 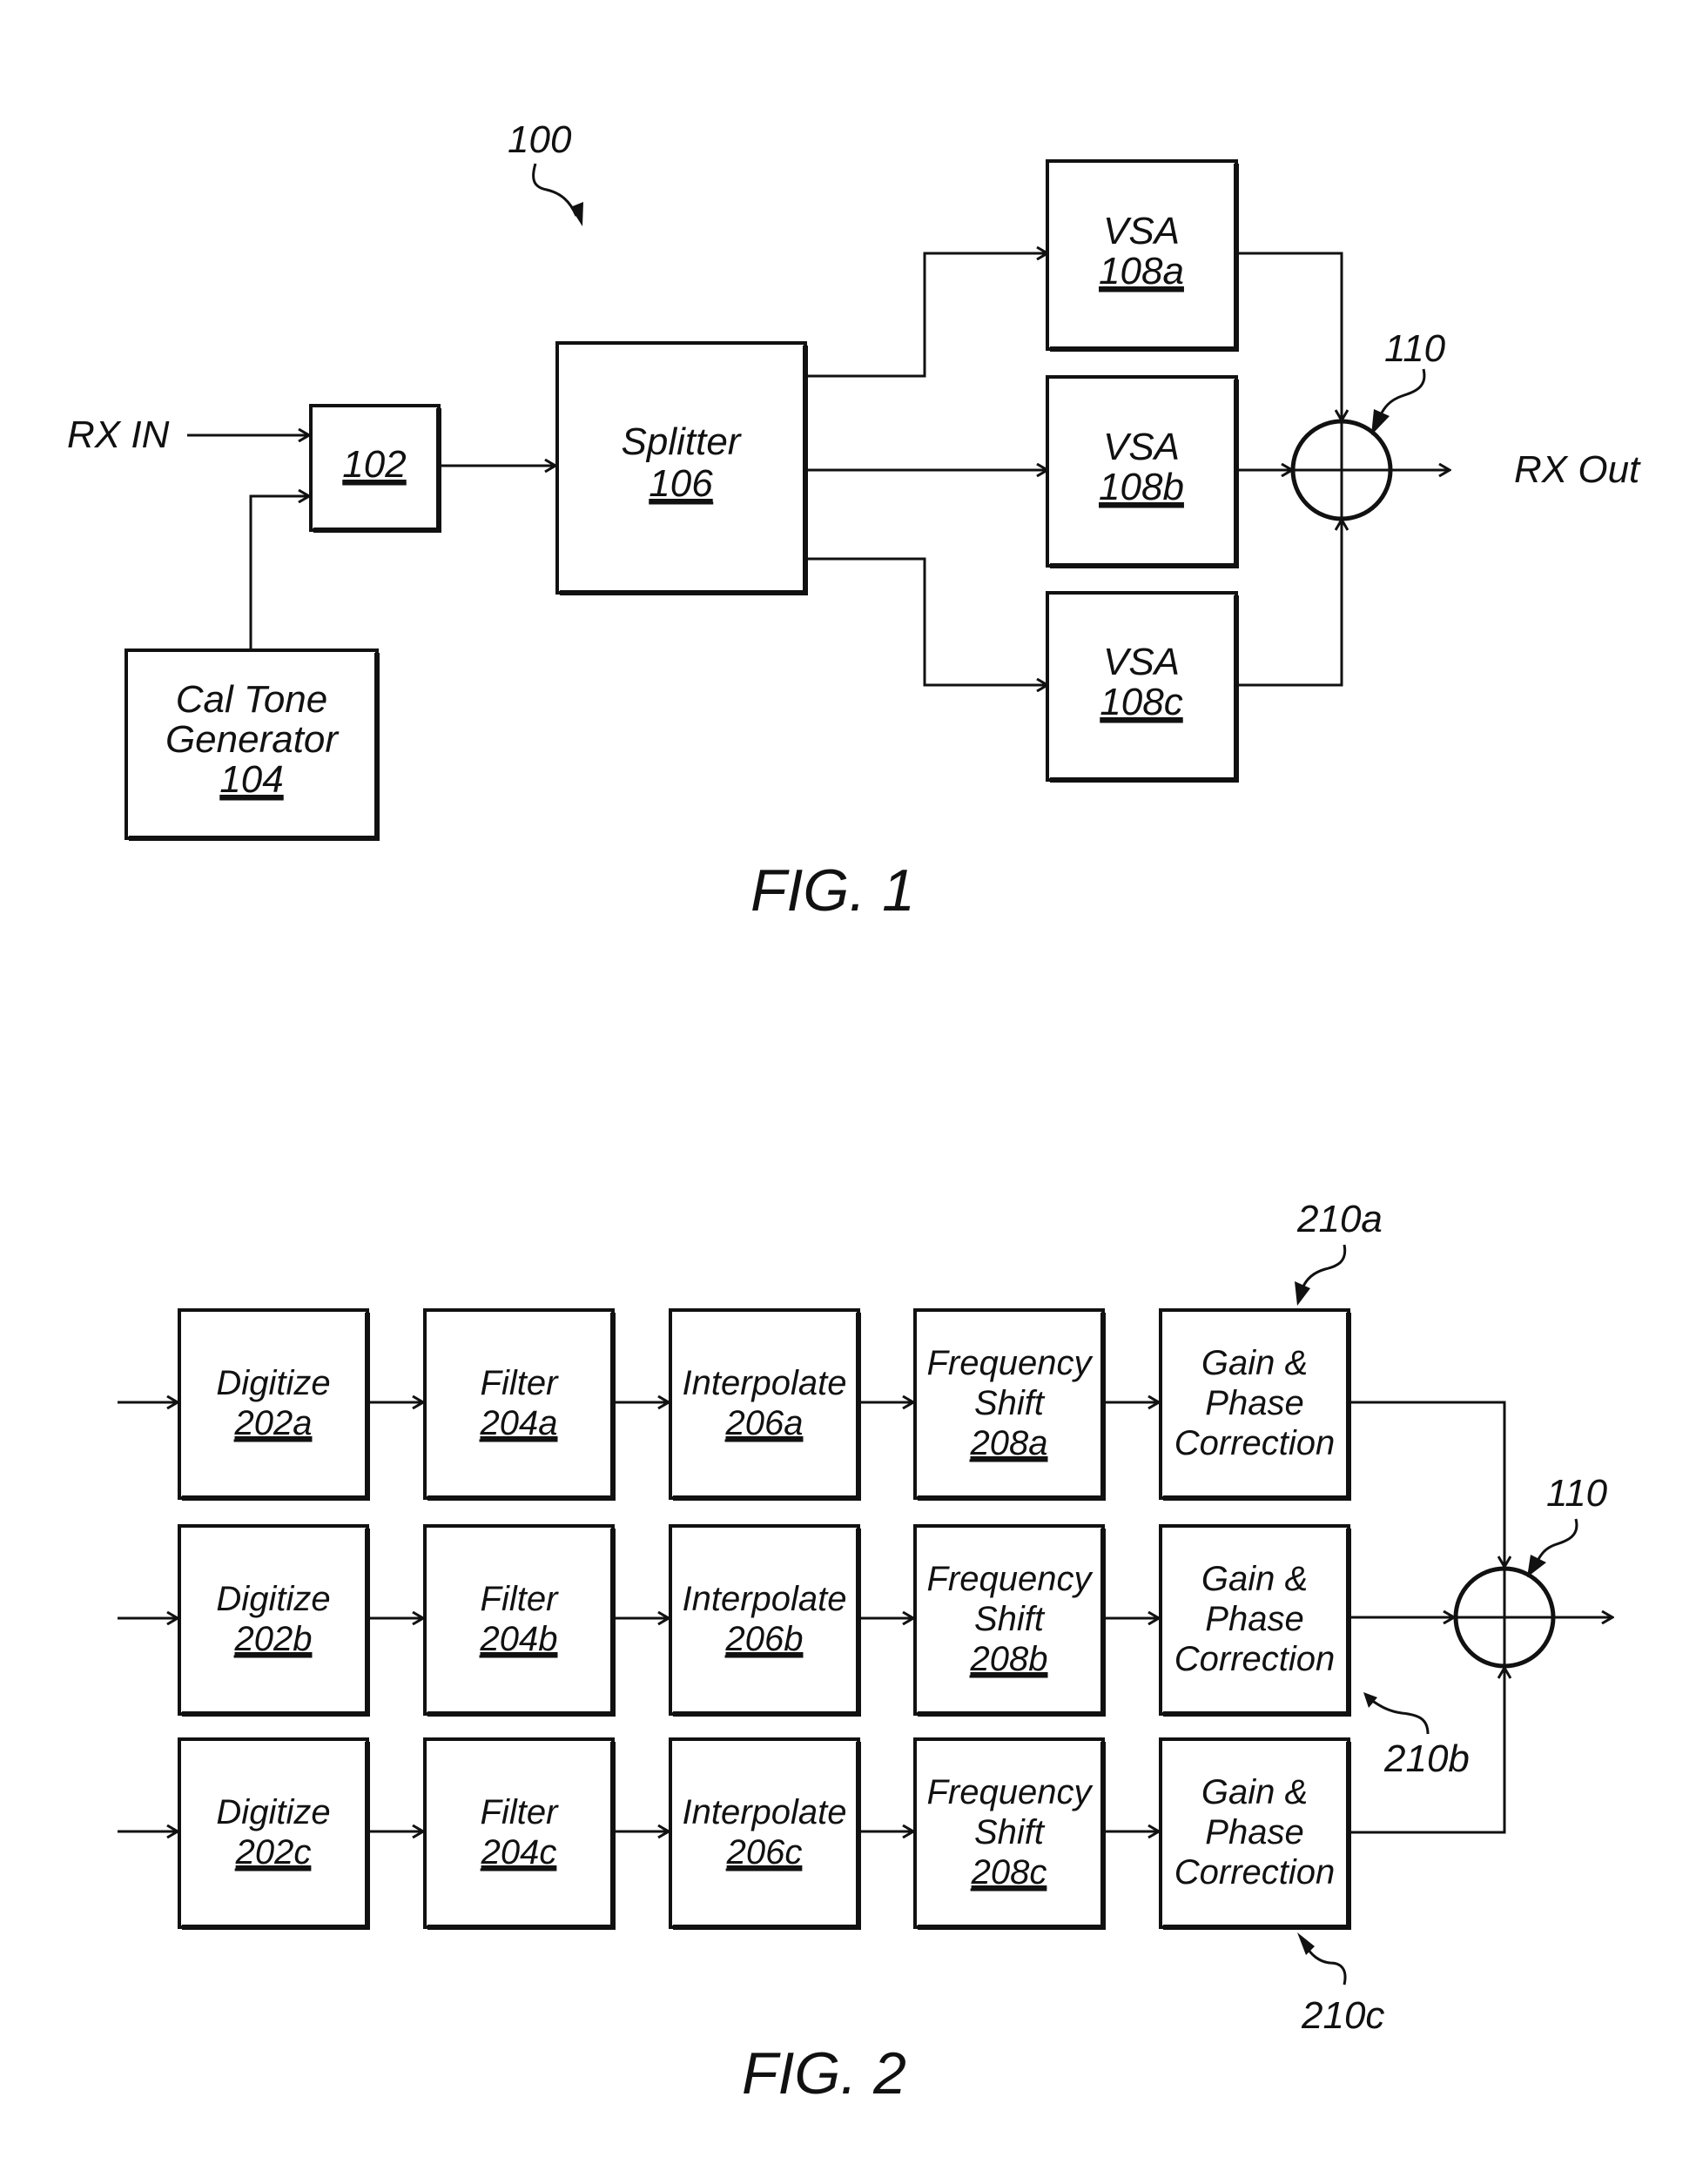 I want to click on vsa-108a-title: VSA, so click(x=1141, y=231).